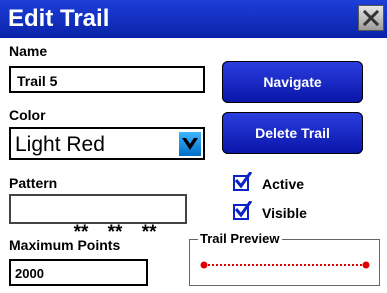 Image resolution: width=387 pixels, height=293 pixels. Describe the element at coordinates (285, 265) in the screenshot. I see `trail-preview-line` at that location.